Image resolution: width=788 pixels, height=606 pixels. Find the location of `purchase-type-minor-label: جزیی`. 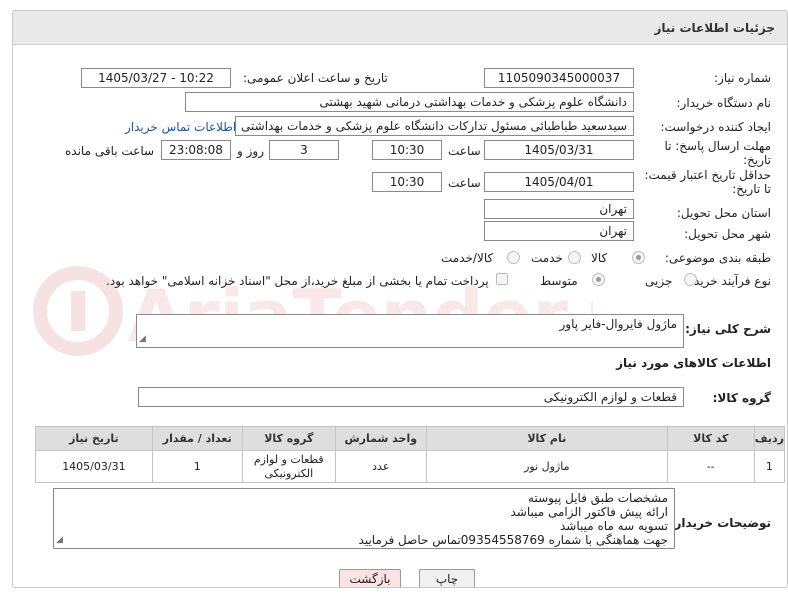

purchase-type-minor-label: جزیی is located at coordinates (659, 281).